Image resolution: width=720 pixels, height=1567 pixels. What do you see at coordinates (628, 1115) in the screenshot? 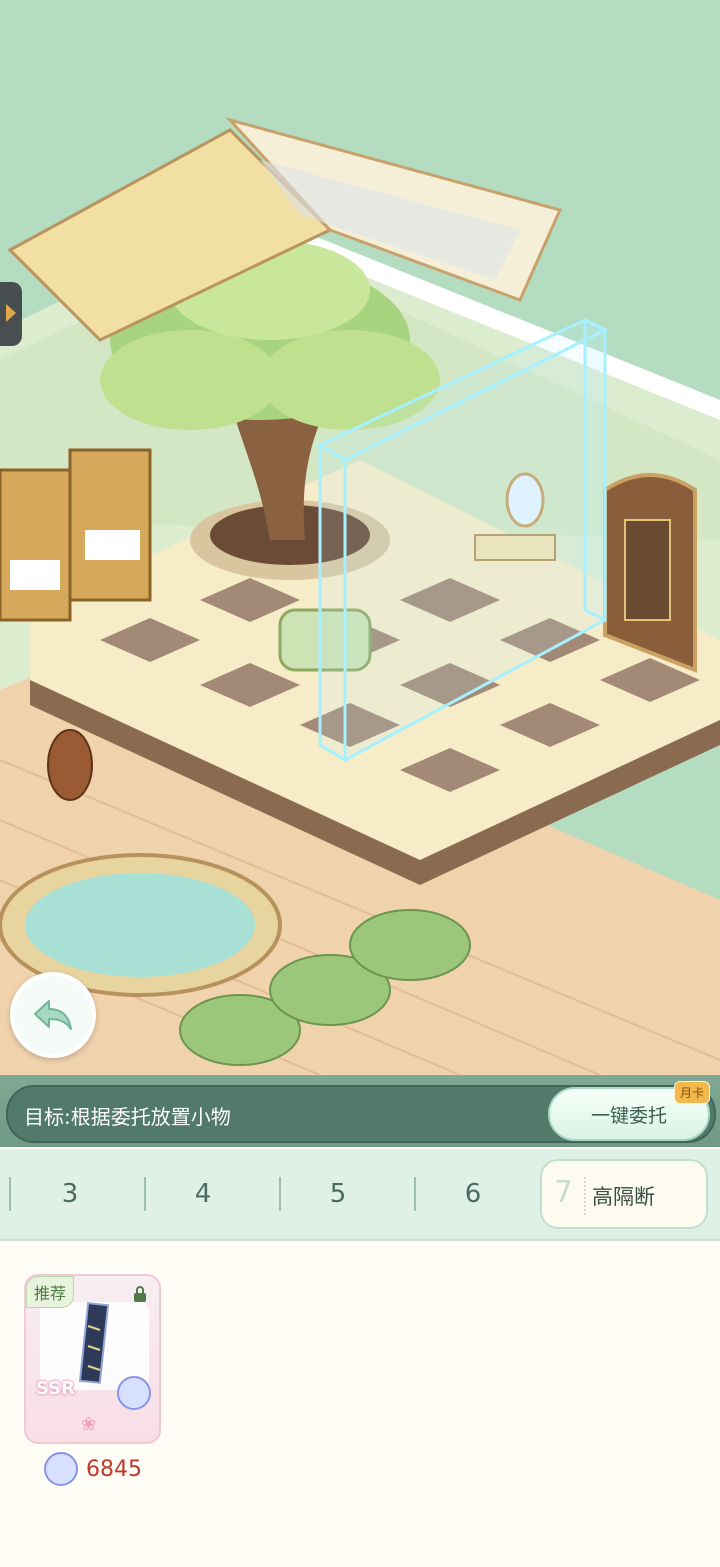
I see `entrust-button-label: 一键委托` at bounding box center [628, 1115].